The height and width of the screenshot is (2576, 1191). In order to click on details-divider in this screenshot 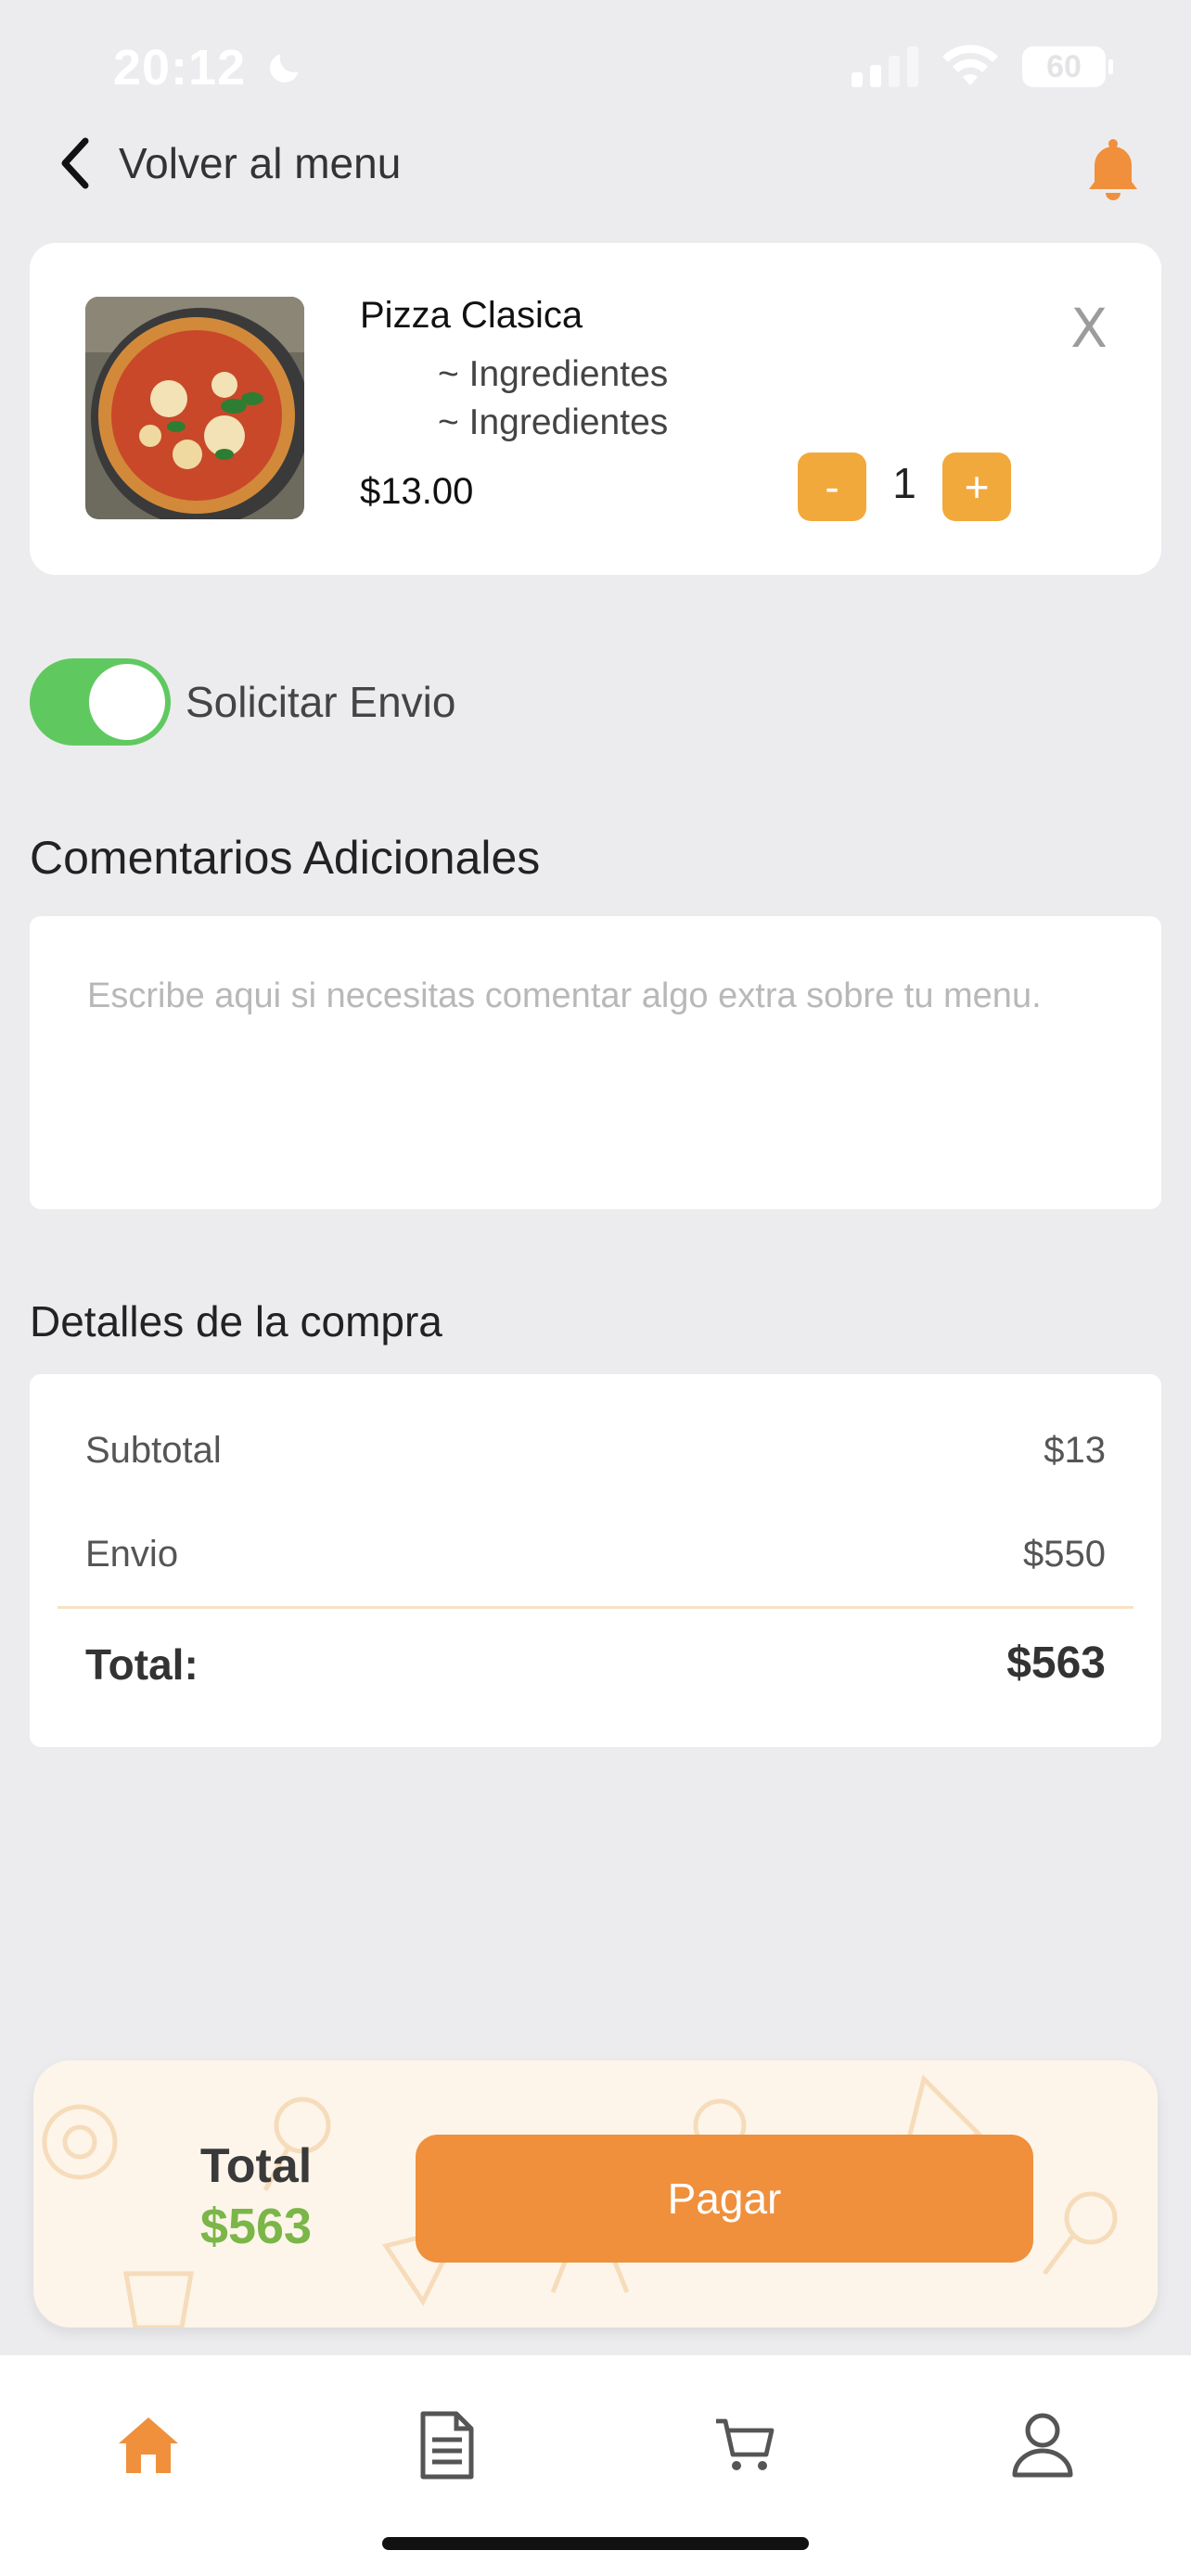, I will do `click(595, 1607)`.